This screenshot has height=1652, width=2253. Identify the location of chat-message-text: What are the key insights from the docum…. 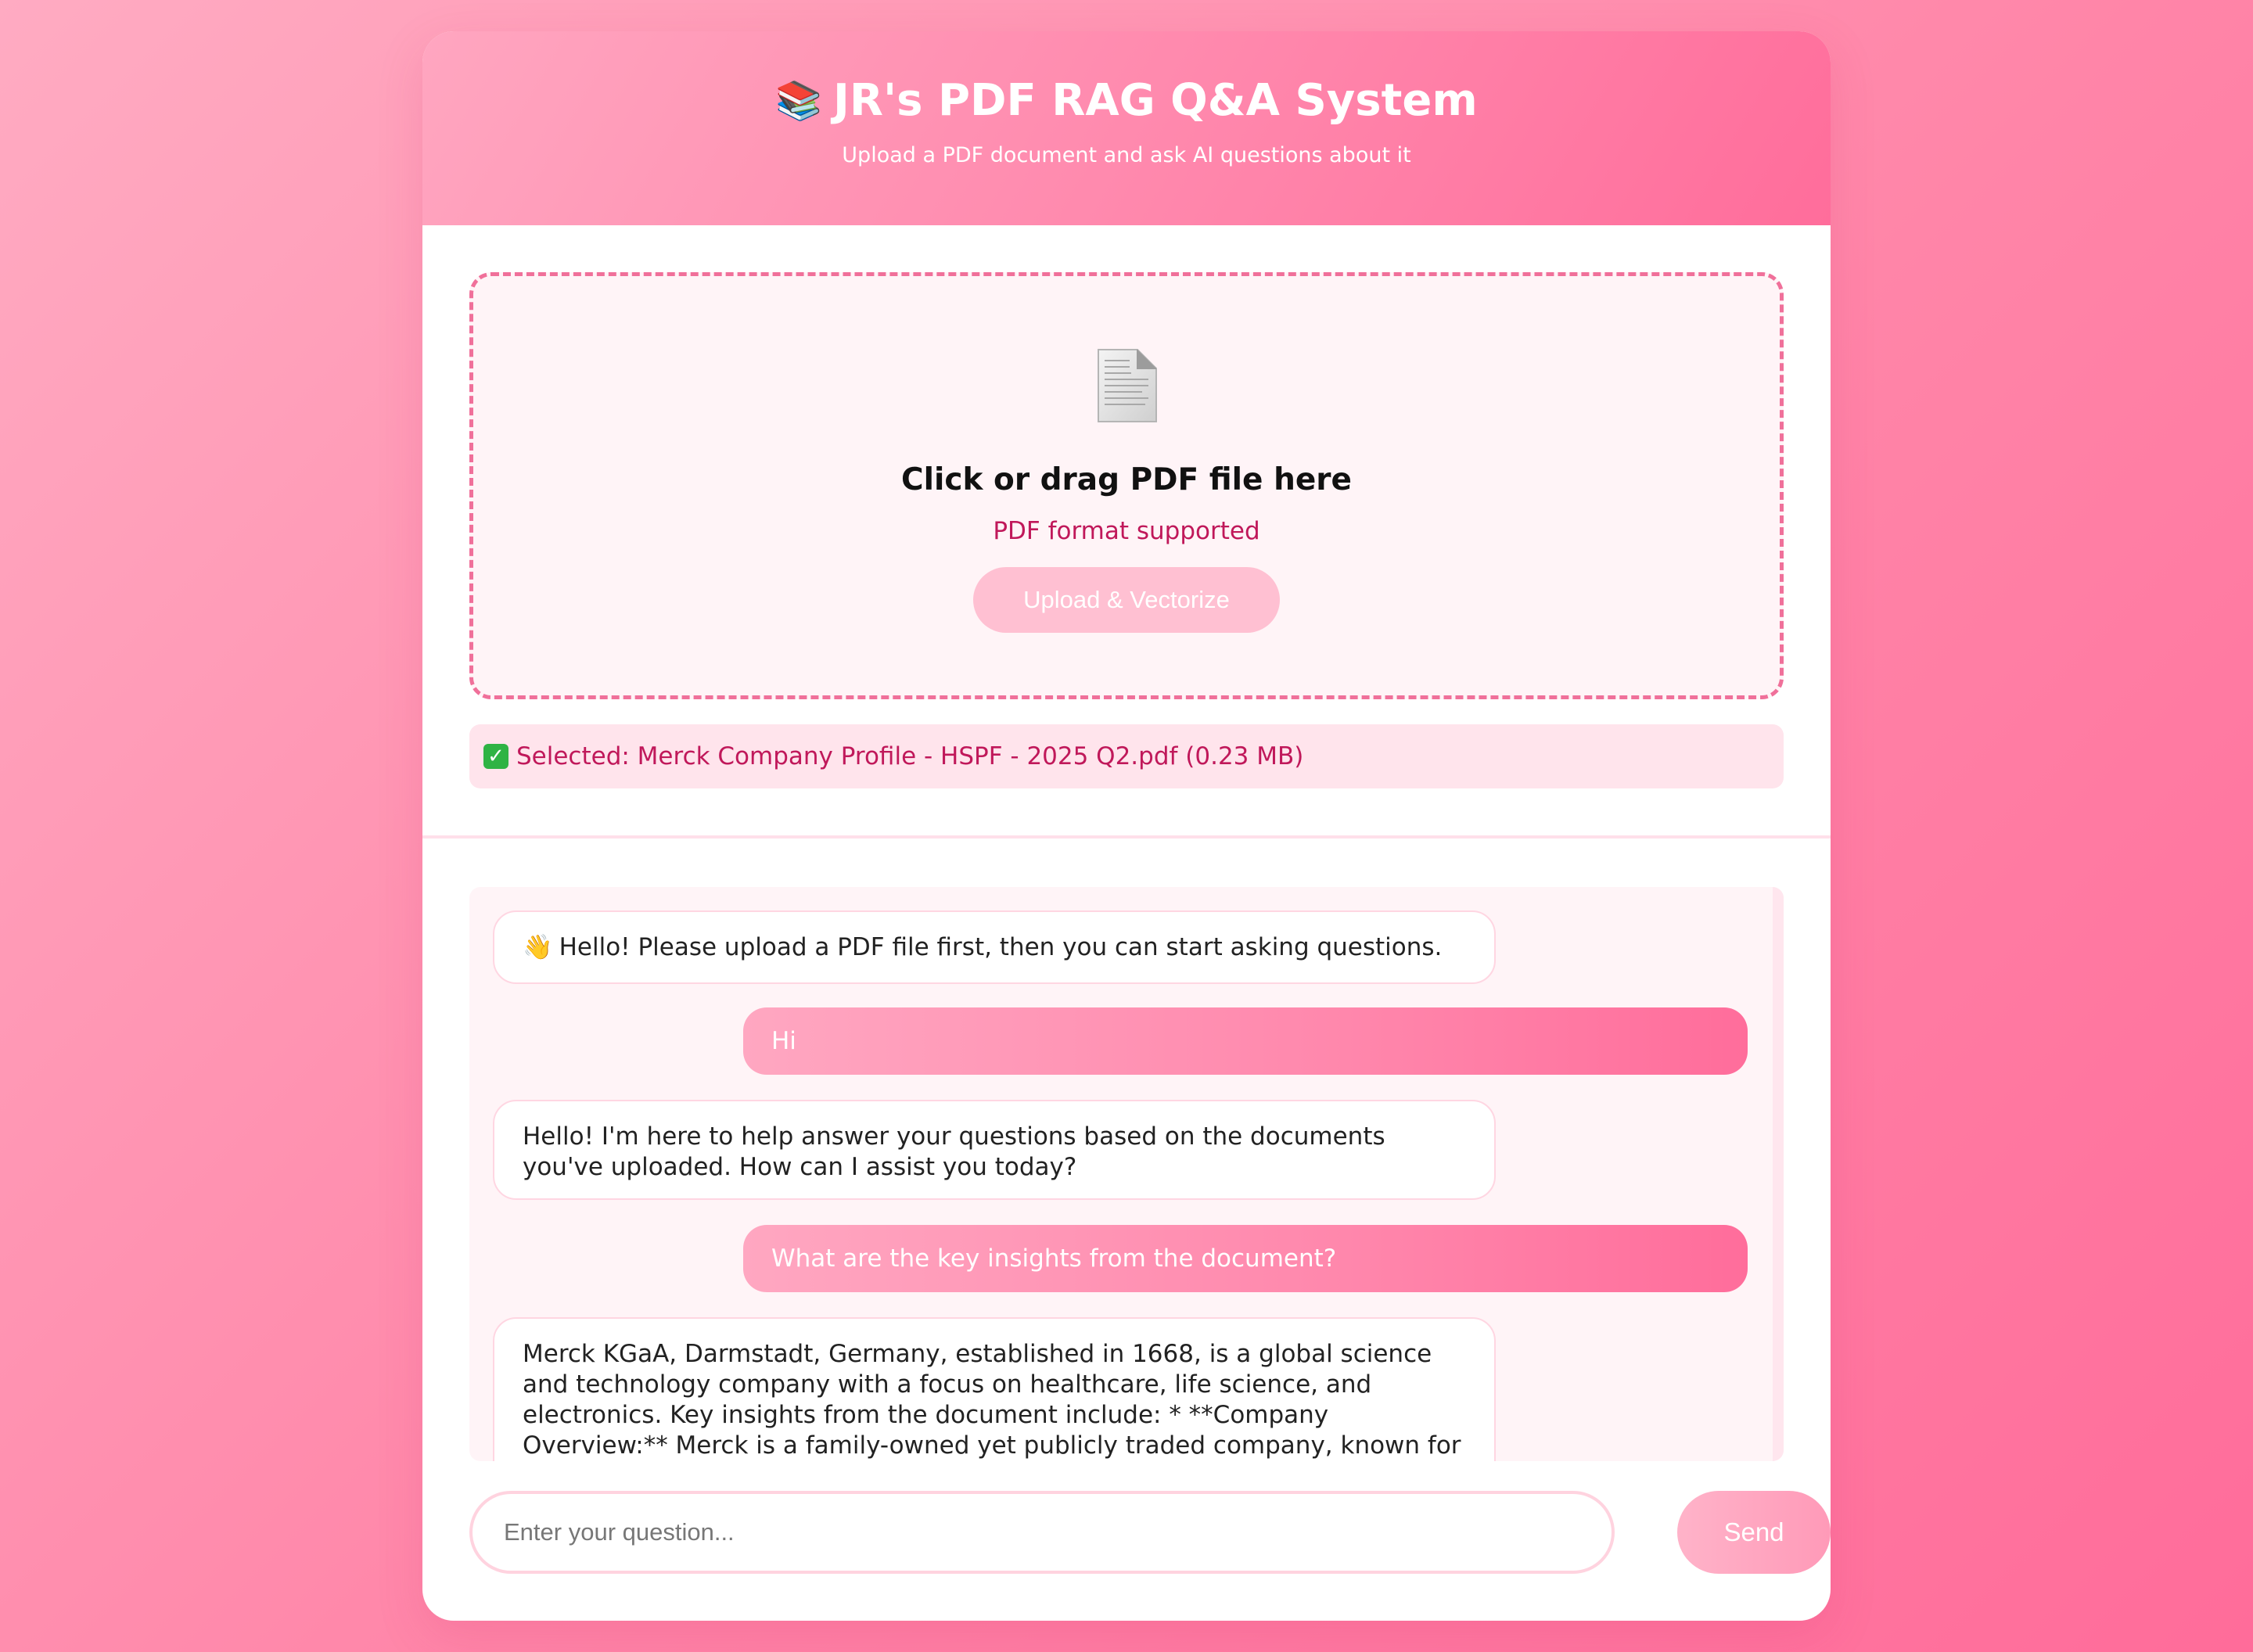
(1054, 1258).